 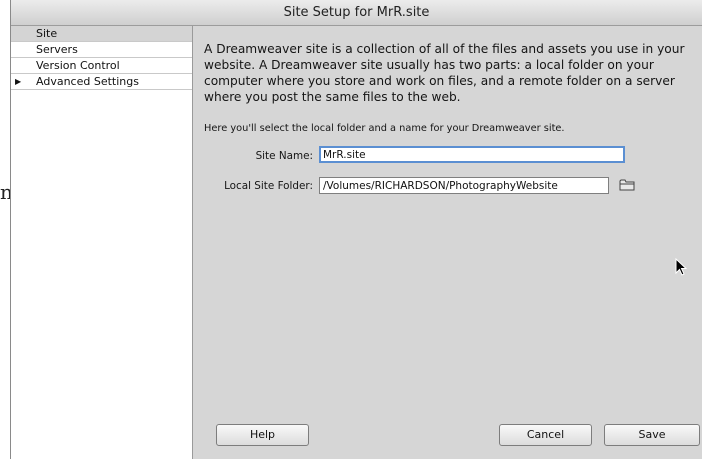 I want to click on sidebar-item-version-control: Version Control, so click(x=101, y=66).